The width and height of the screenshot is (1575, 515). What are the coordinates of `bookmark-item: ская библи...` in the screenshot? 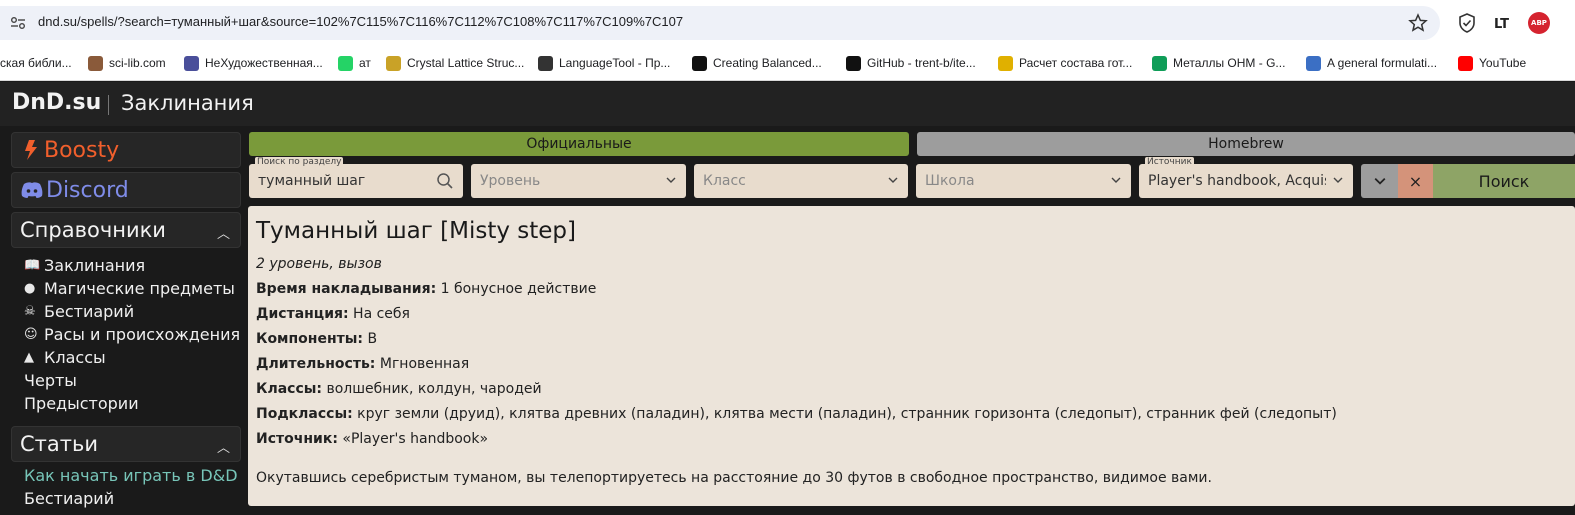 It's located at (36, 63).